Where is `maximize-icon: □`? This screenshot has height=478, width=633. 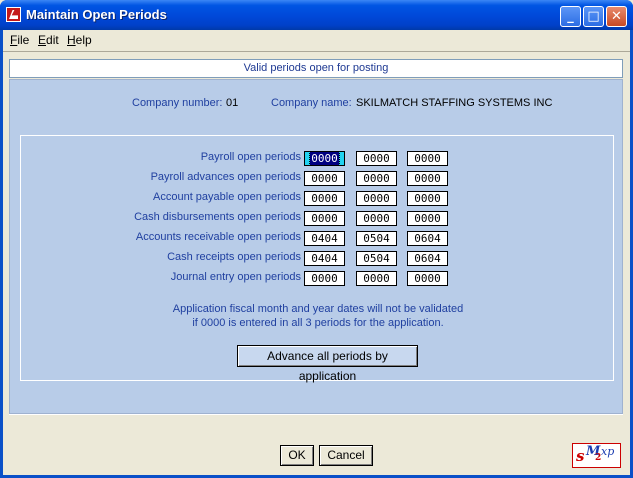 maximize-icon: □ is located at coordinates (593, 16).